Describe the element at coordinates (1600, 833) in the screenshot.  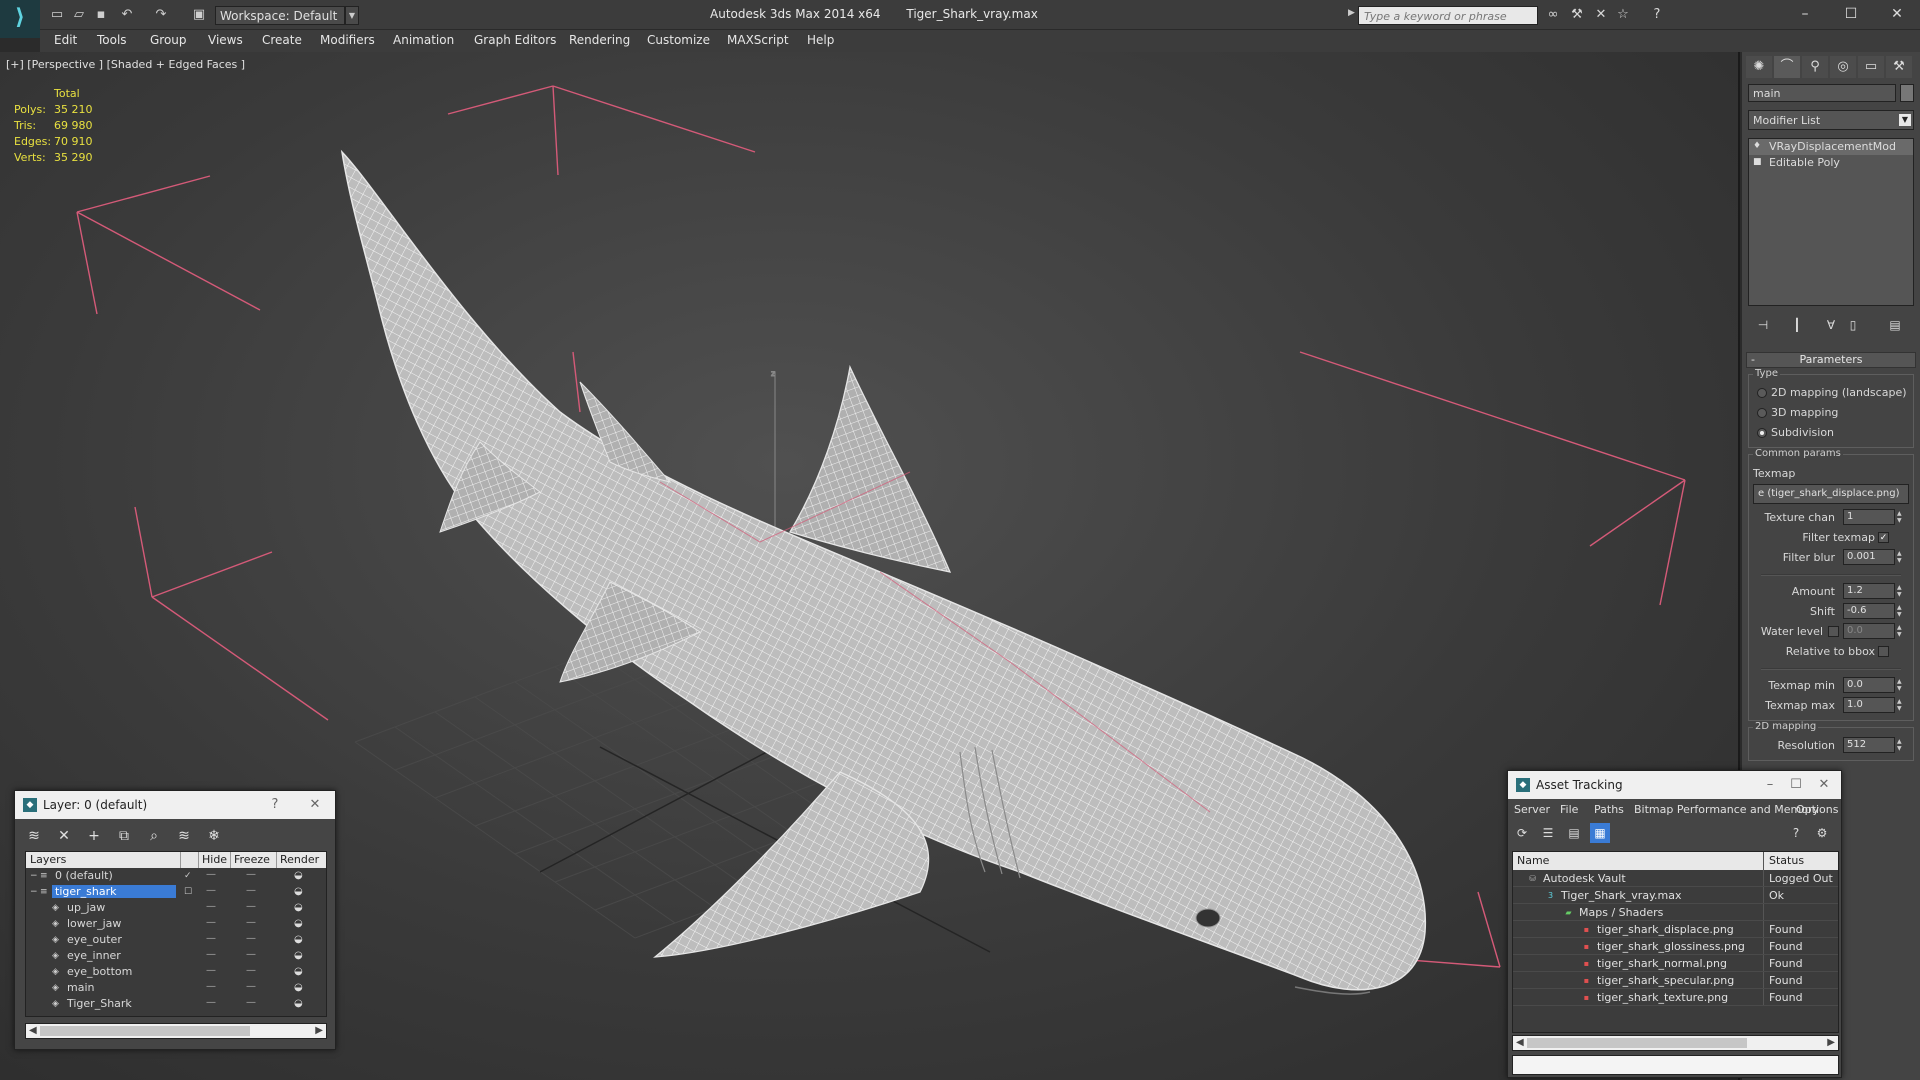
I see `table-view-icon: ▦` at that location.